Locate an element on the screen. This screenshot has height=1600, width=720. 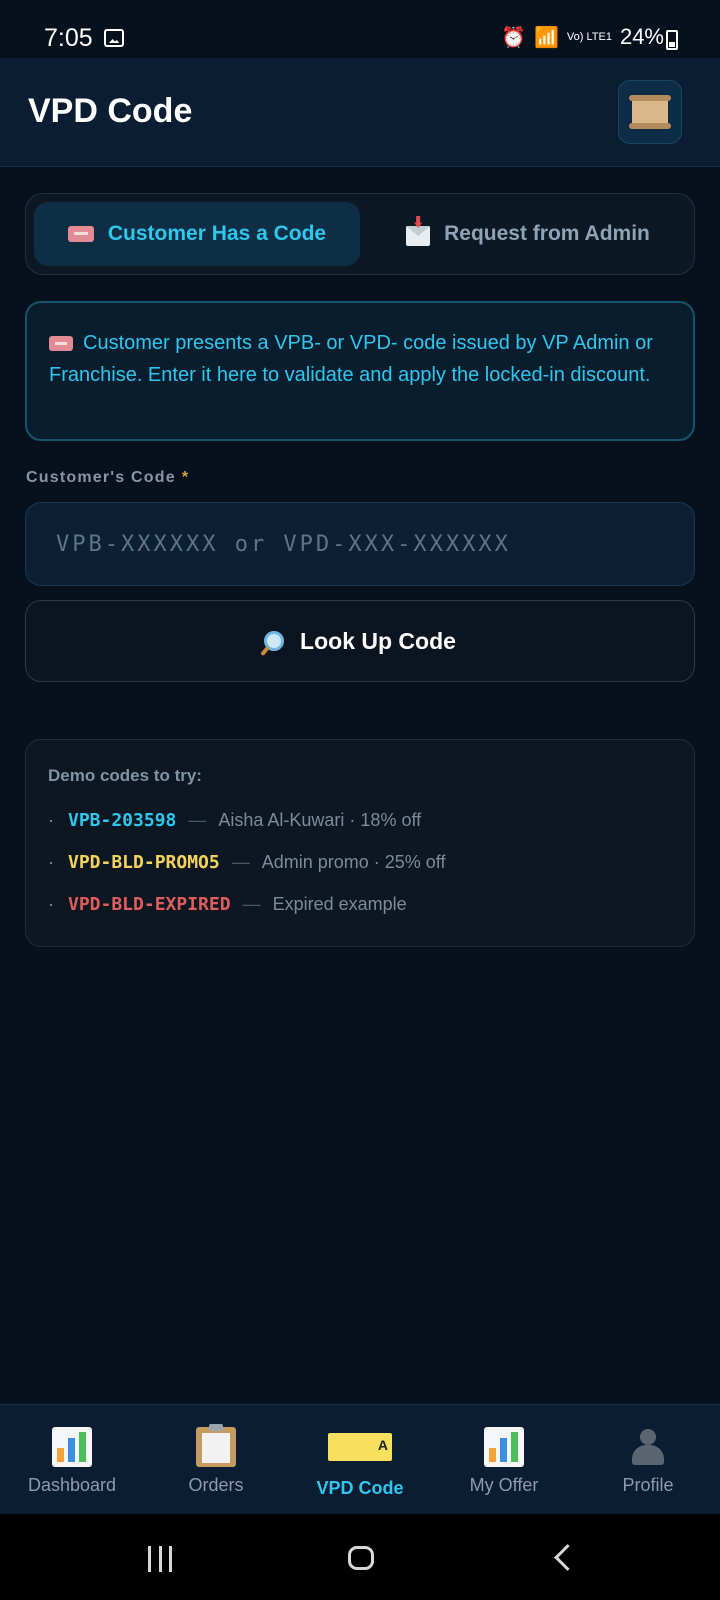
status-bar: 7:05 ⏰ 📶 Vo) LTE1 24% is located at coordinates (360, 29).